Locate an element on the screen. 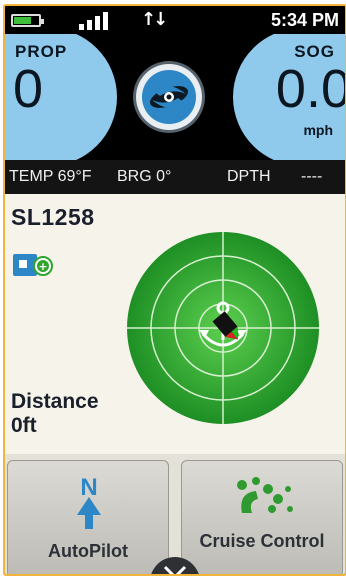  propeller-button is located at coordinates (169, 97).